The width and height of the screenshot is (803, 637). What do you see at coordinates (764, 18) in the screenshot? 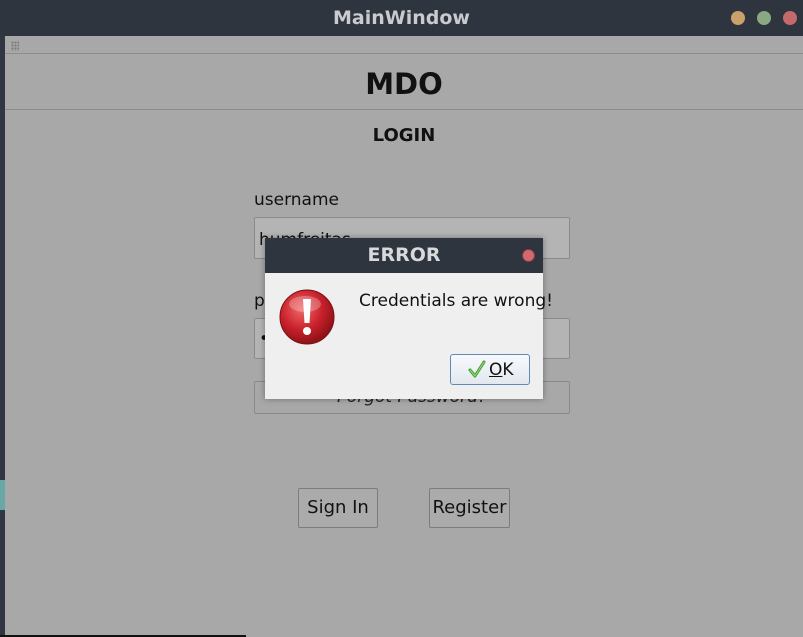
I see `maximize-button` at bounding box center [764, 18].